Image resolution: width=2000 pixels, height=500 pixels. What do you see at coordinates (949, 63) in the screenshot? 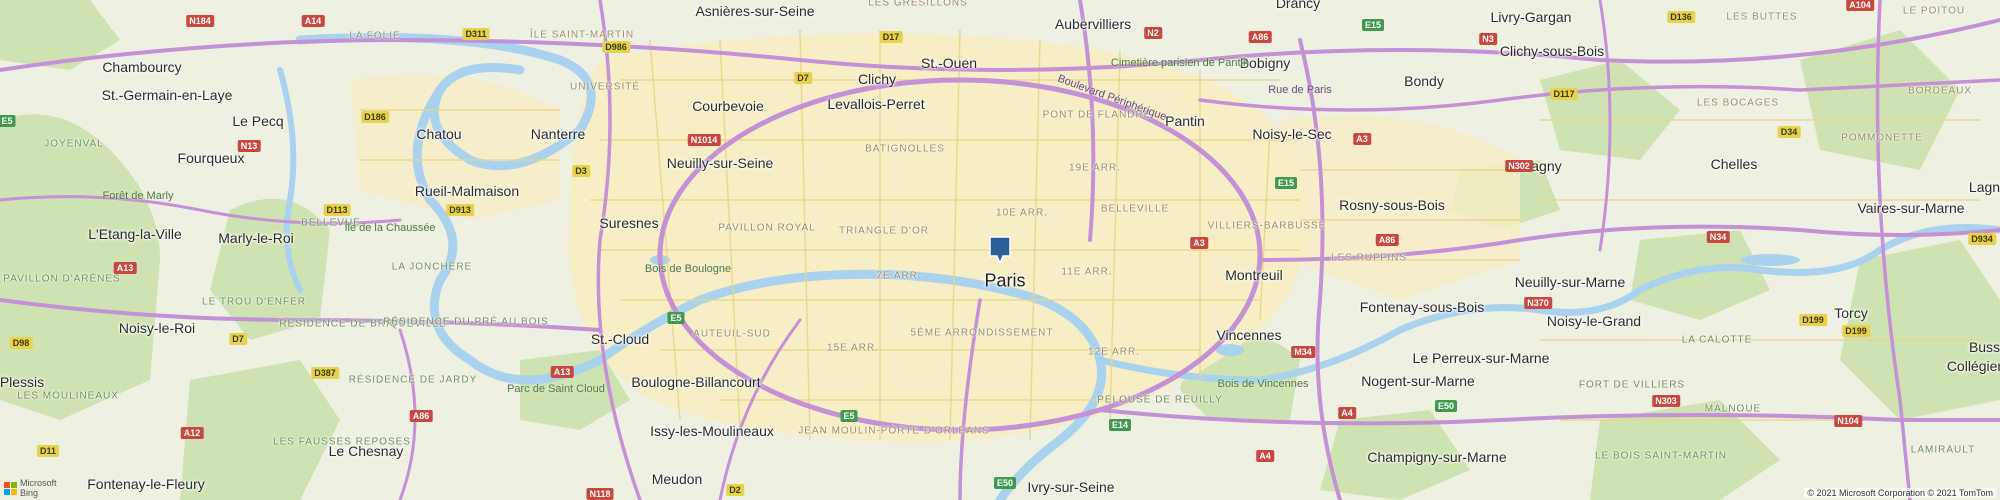
I see `place-label: St.-Ouen` at bounding box center [949, 63].